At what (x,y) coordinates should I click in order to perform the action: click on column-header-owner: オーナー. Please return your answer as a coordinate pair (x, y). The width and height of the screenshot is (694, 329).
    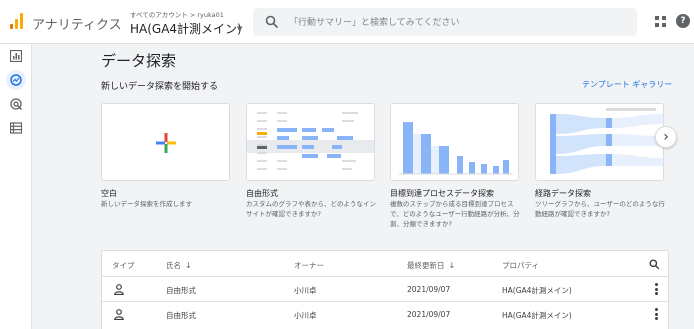
    Looking at the image, I should click on (309, 265).